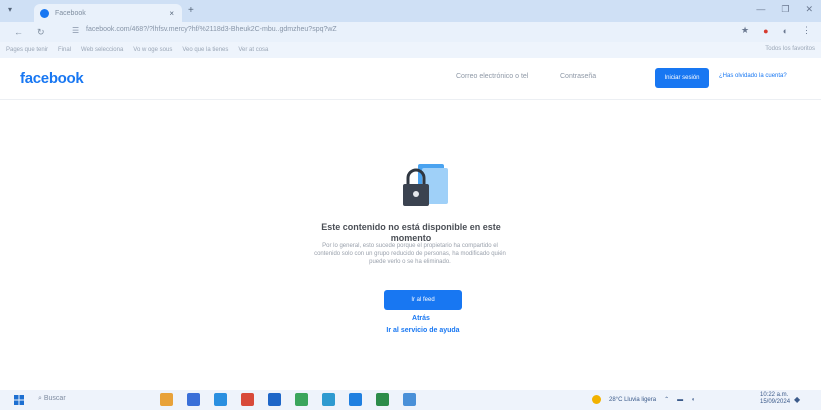 This screenshot has height=410, width=821. I want to click on profile-icon: ◐, so click(785, 31).